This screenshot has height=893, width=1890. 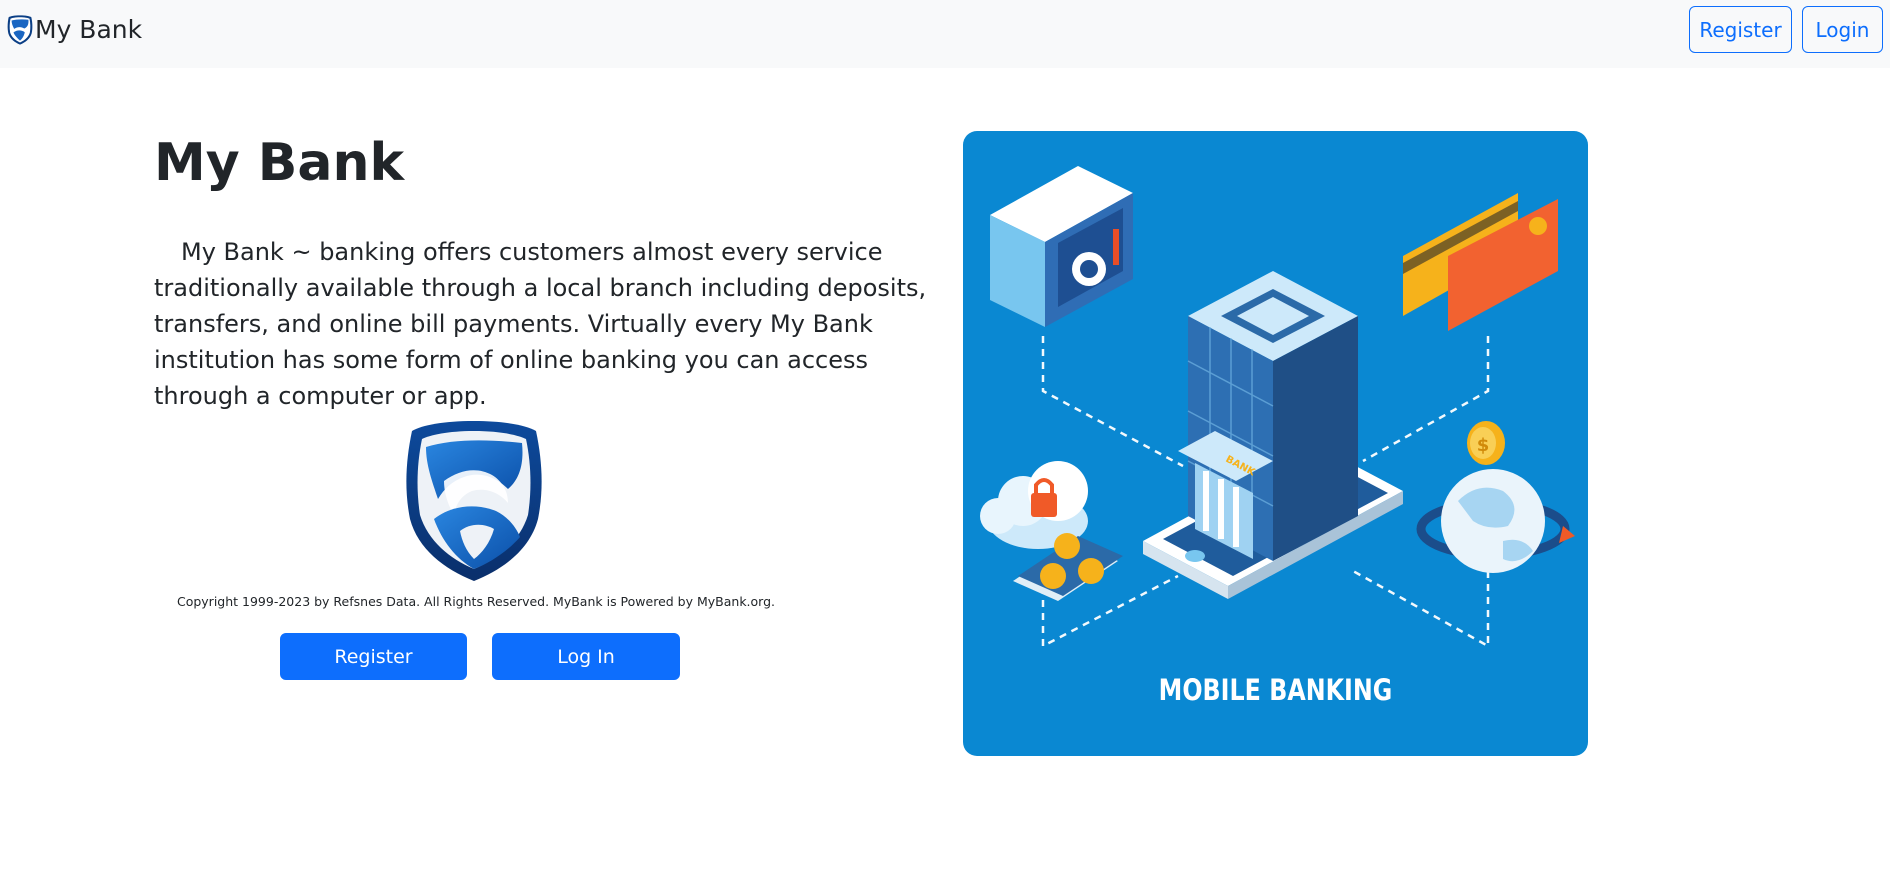 I want to click on nav-login-button: Login, so click(x=1842, y=29).